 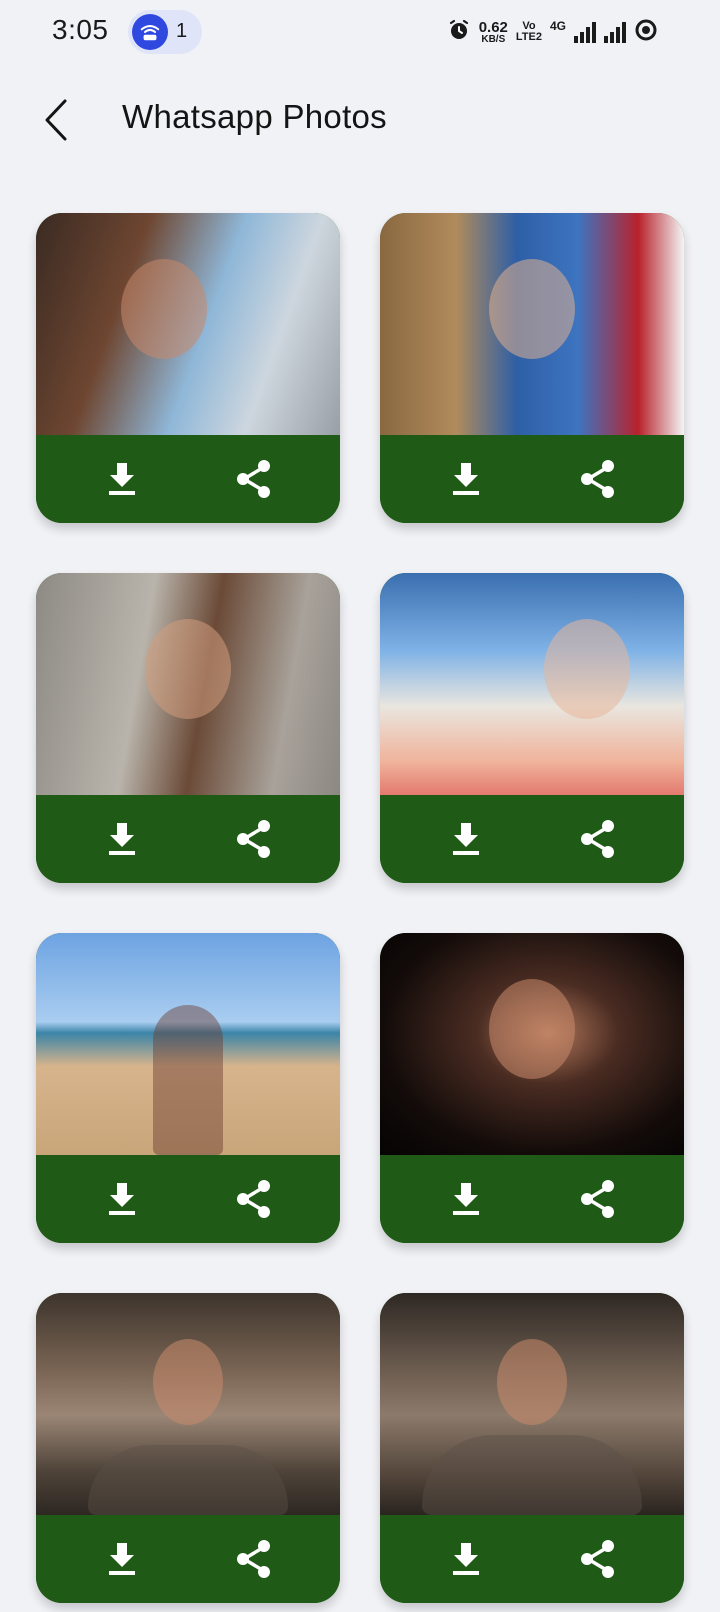 I want to click on status-time: 3:05, so click(x=80, y=29).